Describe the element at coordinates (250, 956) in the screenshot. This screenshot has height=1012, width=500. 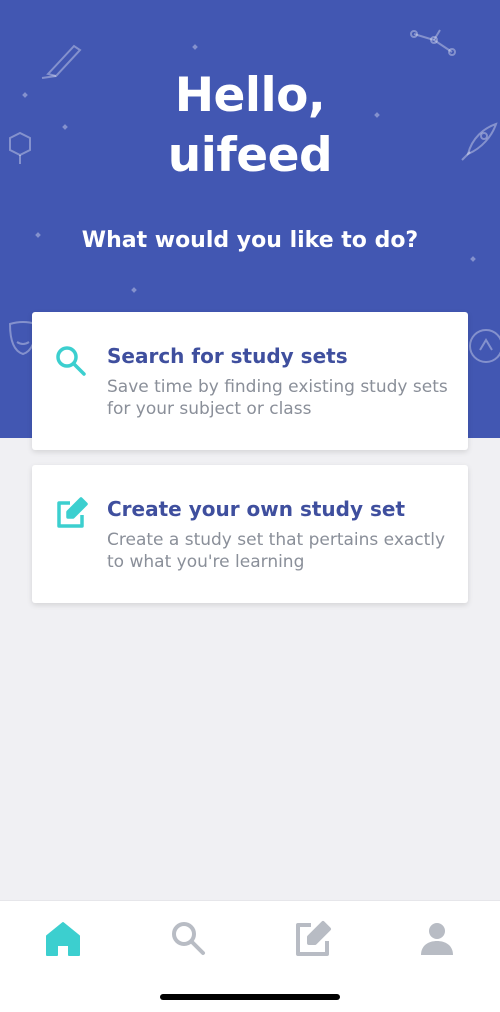
I see `bottom-tab-bar` at that location.